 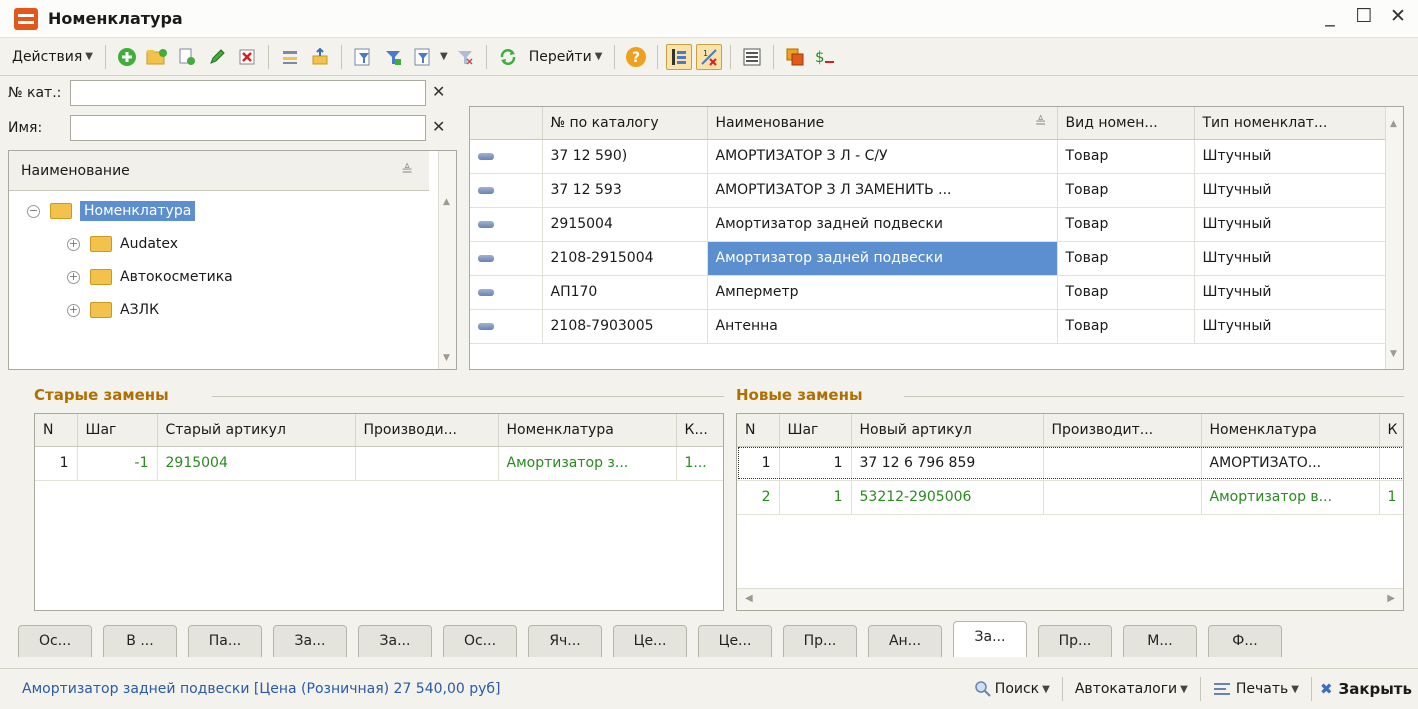 What do you see at coordinates (1256, 689) in the screenshot?
I see `print-button: Печать ▼` at bounding box center [1256, 689].